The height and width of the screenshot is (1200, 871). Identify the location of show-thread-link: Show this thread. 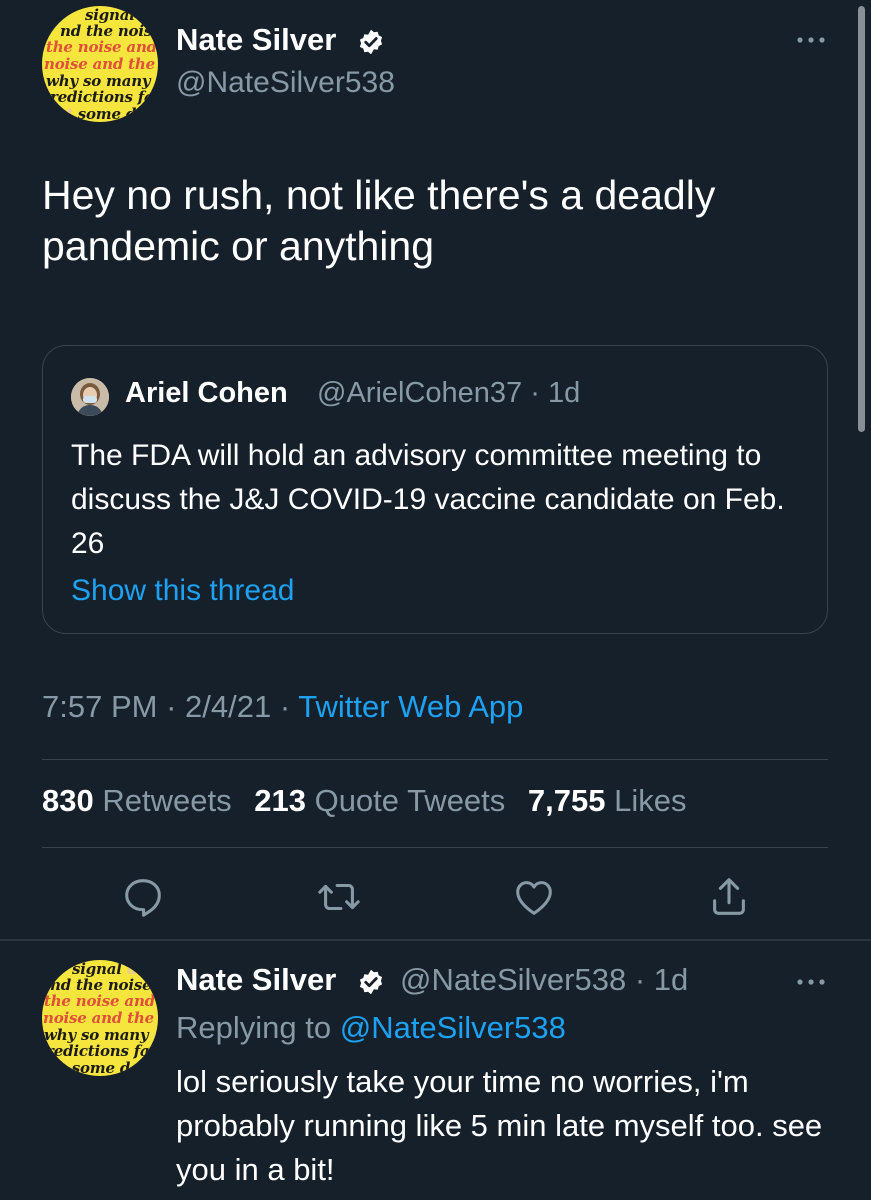
(182, 591).